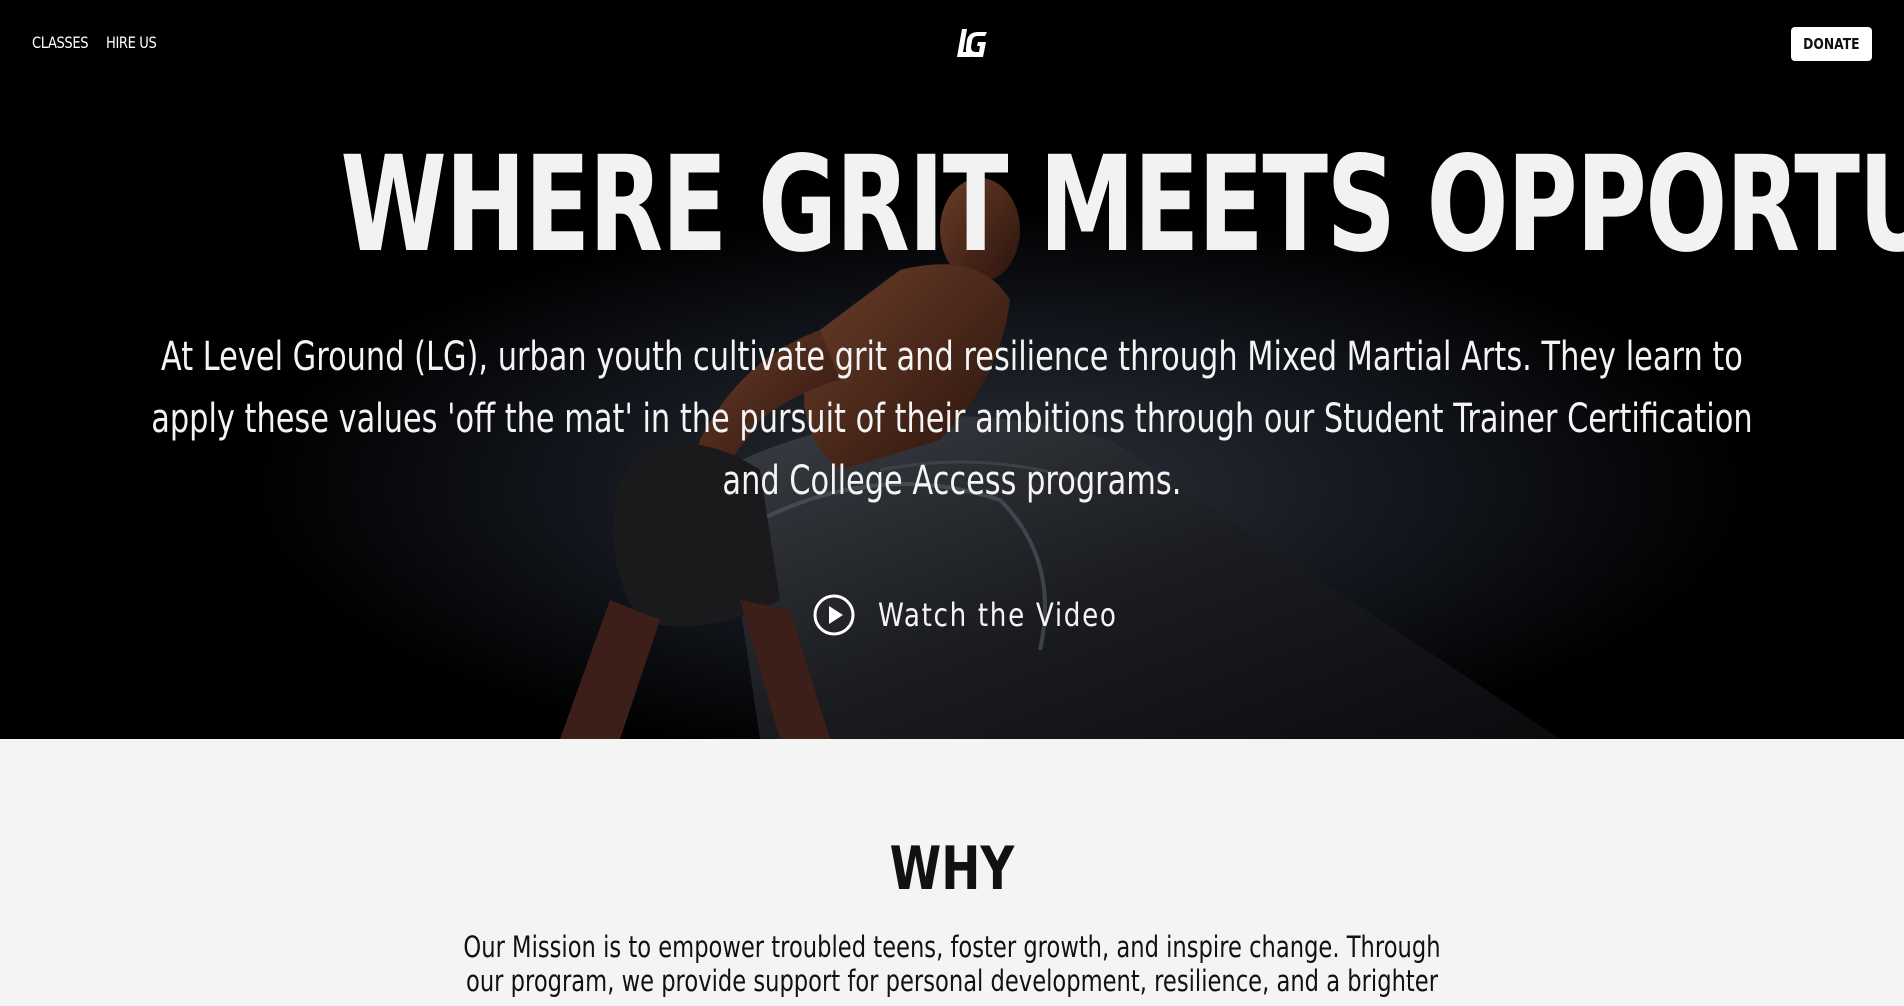 The image size is (1904, 1006). I want to click on donate-button: DONATE, so click(1831, 44).